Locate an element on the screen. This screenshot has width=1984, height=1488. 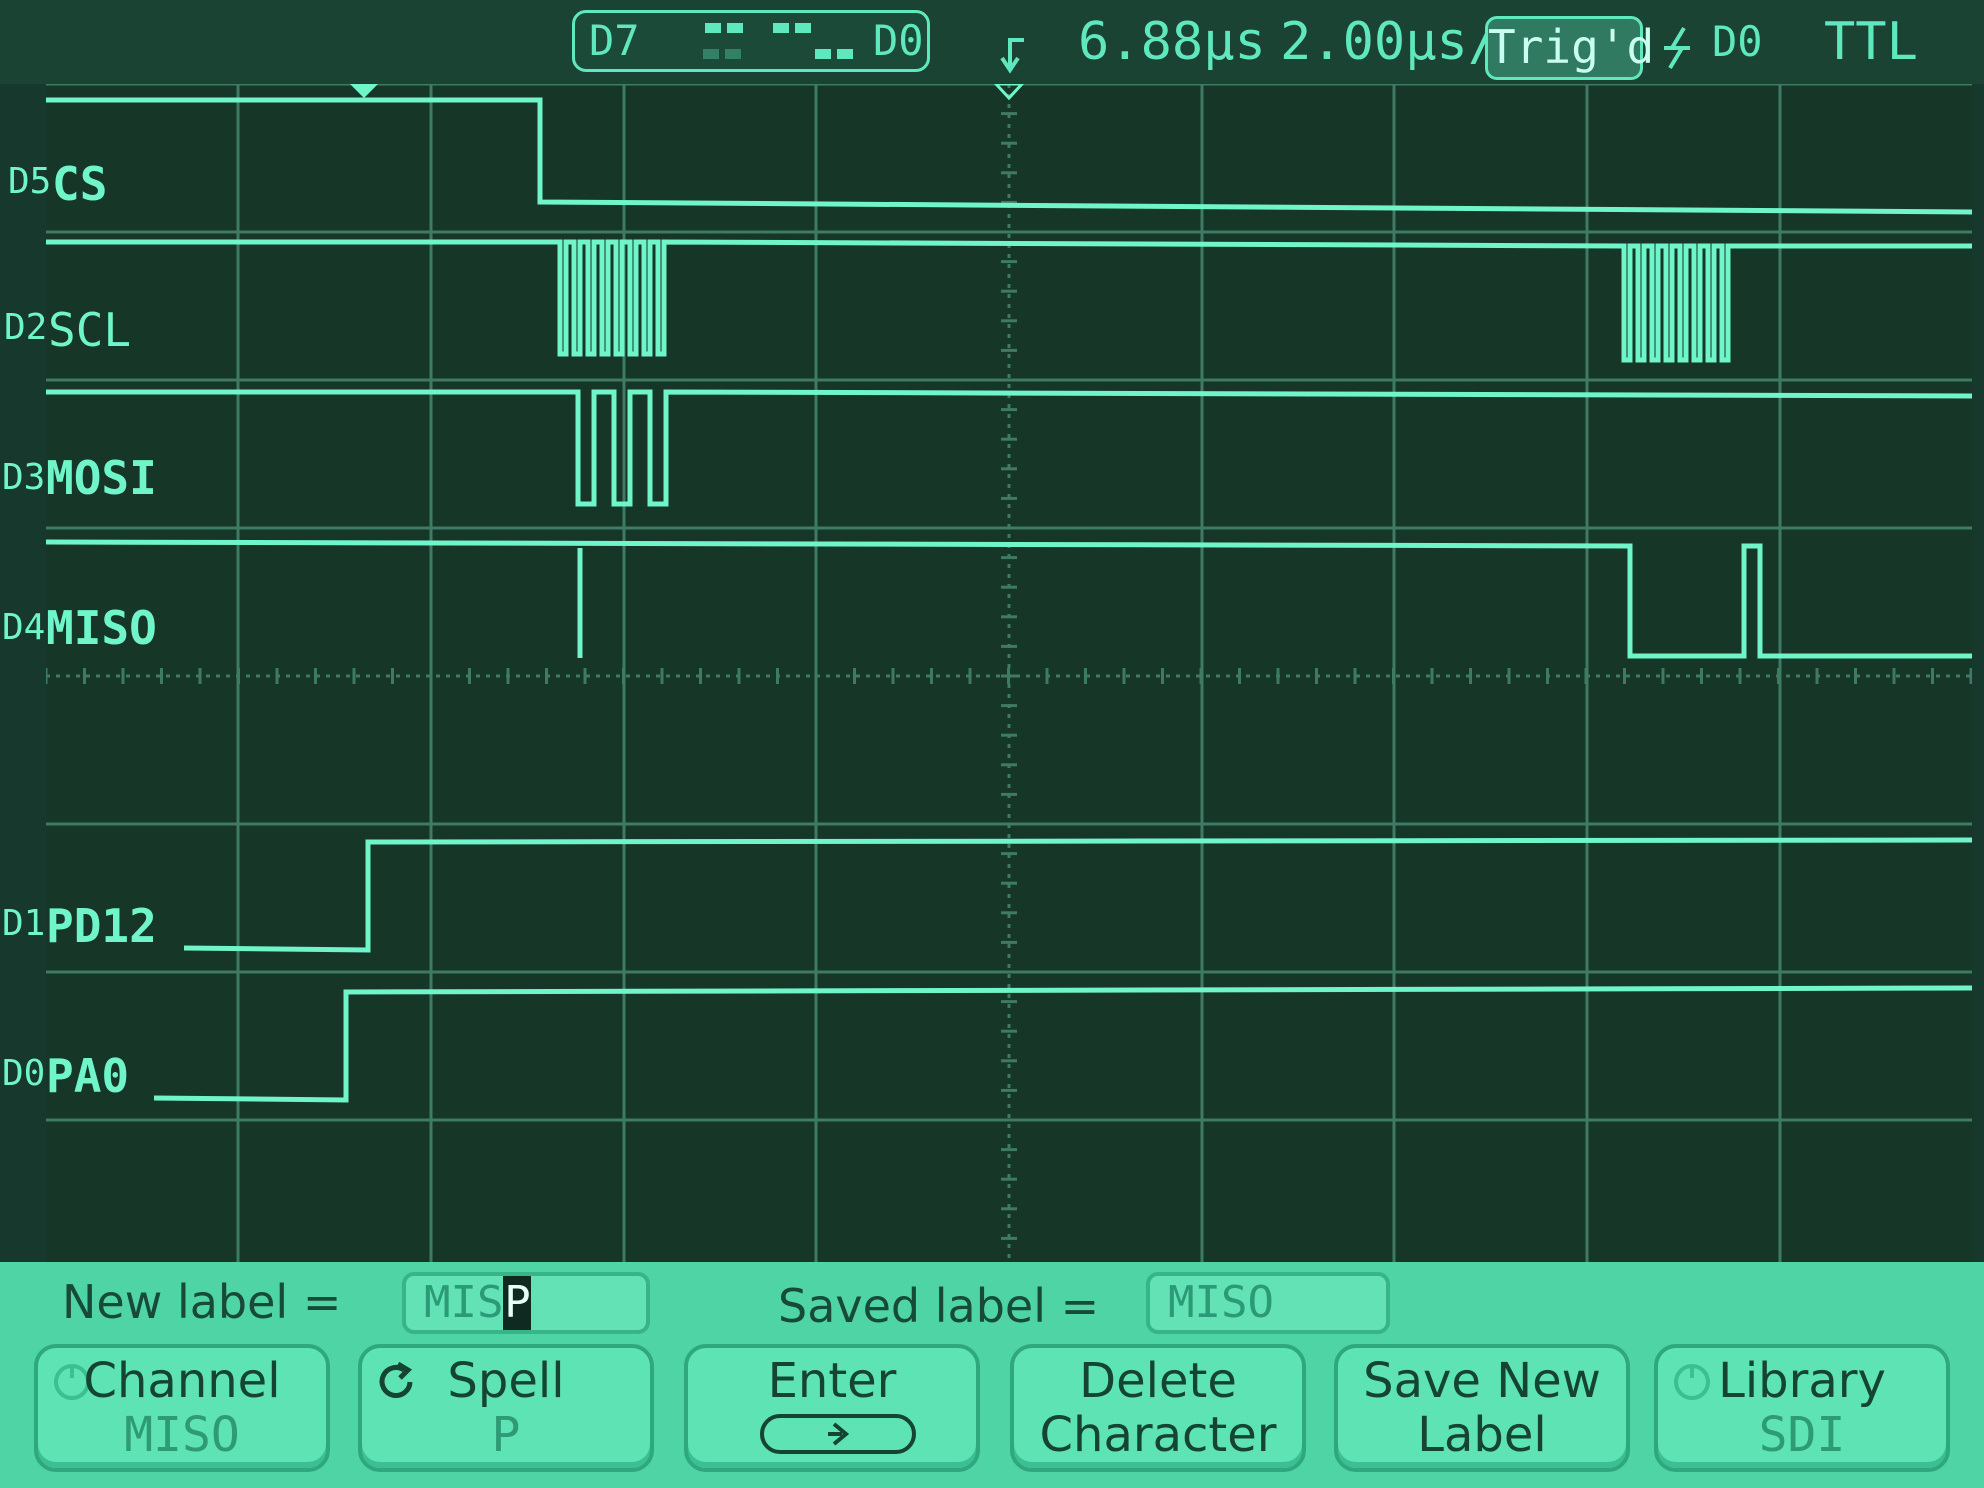
channel-label-miso: MISO is located at coordinates (101, 628).